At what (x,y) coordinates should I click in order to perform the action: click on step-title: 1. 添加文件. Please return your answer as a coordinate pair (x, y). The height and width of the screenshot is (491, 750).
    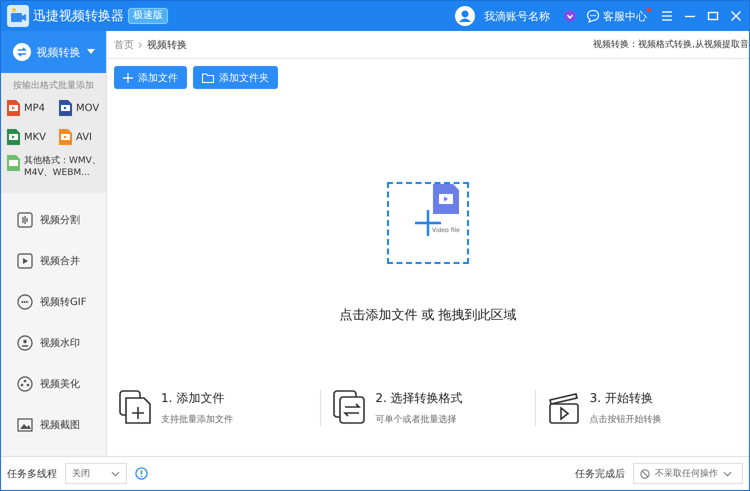
    Looking at the image, I should click on (193, 398).